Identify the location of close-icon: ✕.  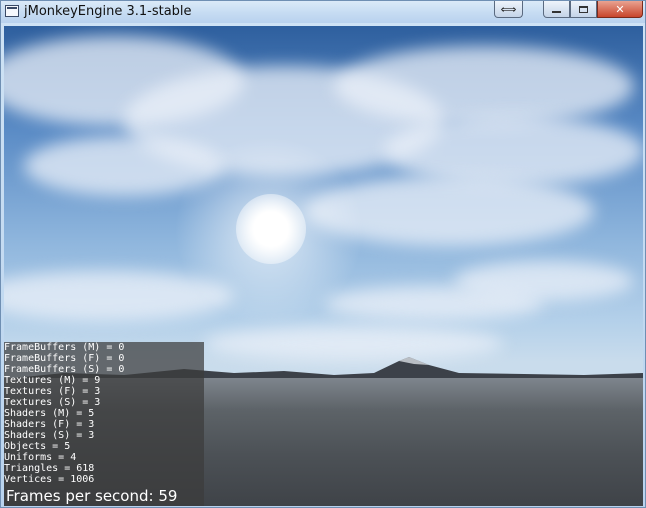
(620, 9).